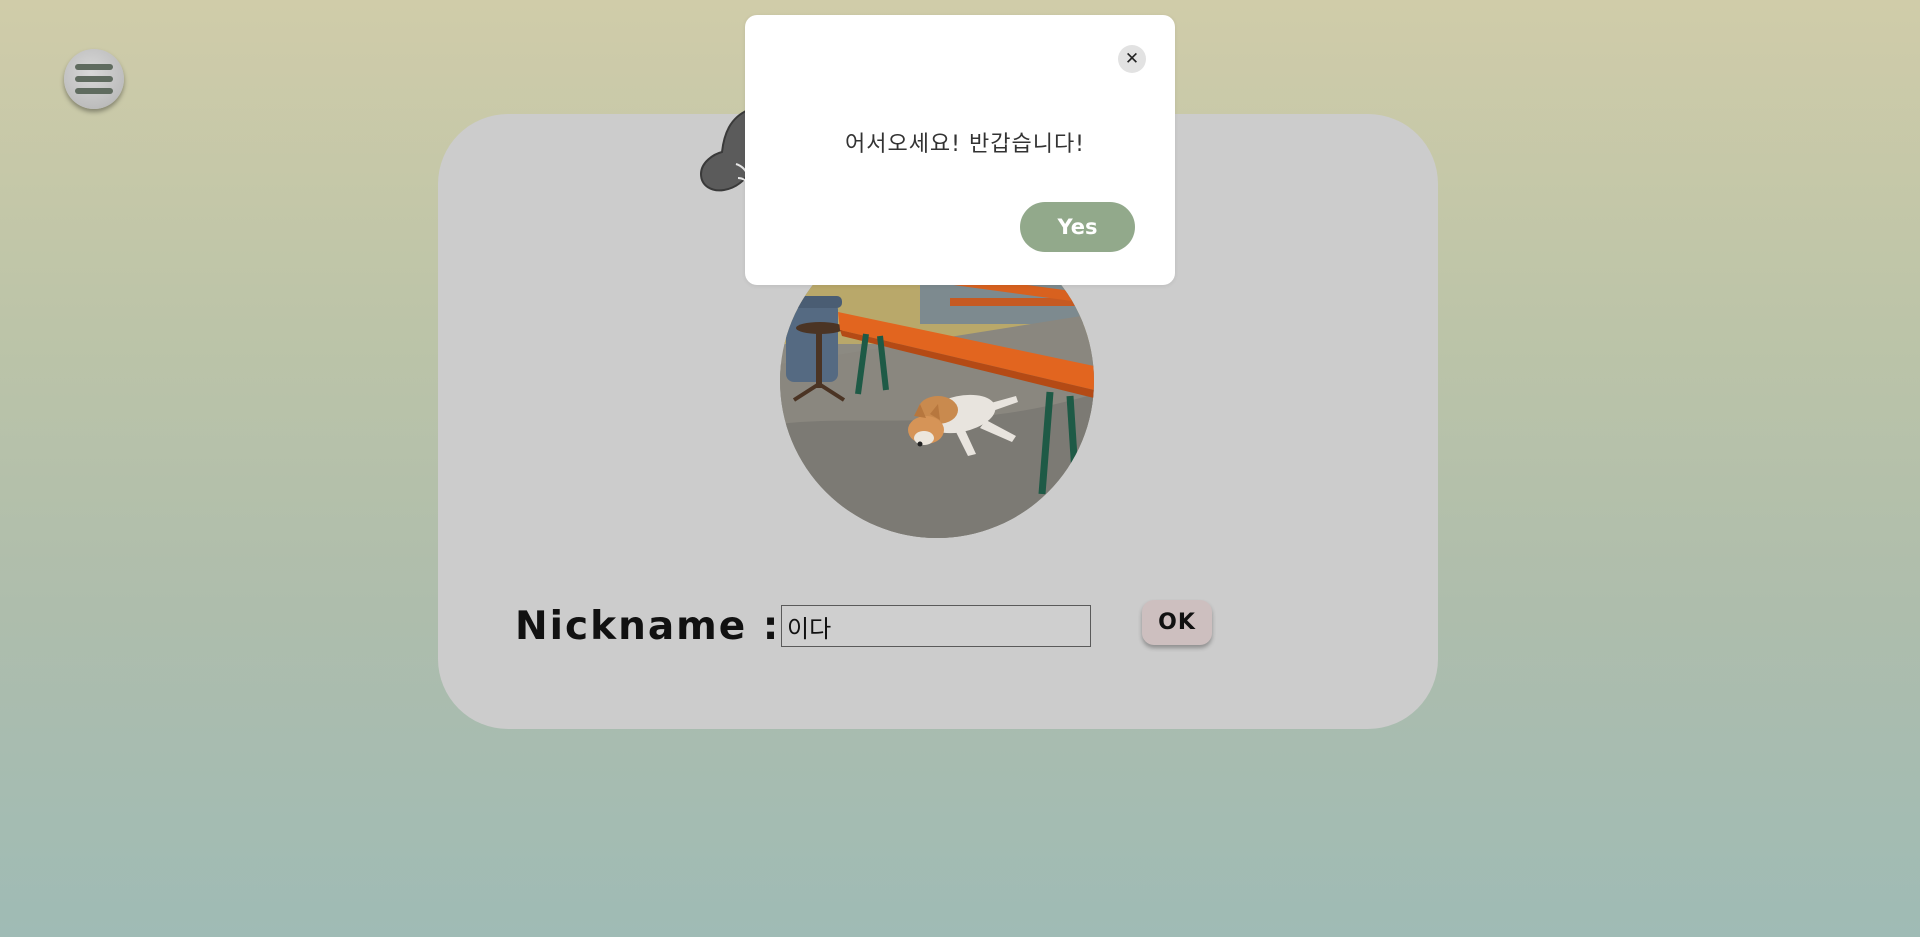 Image resolution: width=1920 pixels, height=937 pixels. What do you see at coordinates (648, 626) in the screenshot?
I see `nickname-label: Nickname :` at bounding box center [648, 626].